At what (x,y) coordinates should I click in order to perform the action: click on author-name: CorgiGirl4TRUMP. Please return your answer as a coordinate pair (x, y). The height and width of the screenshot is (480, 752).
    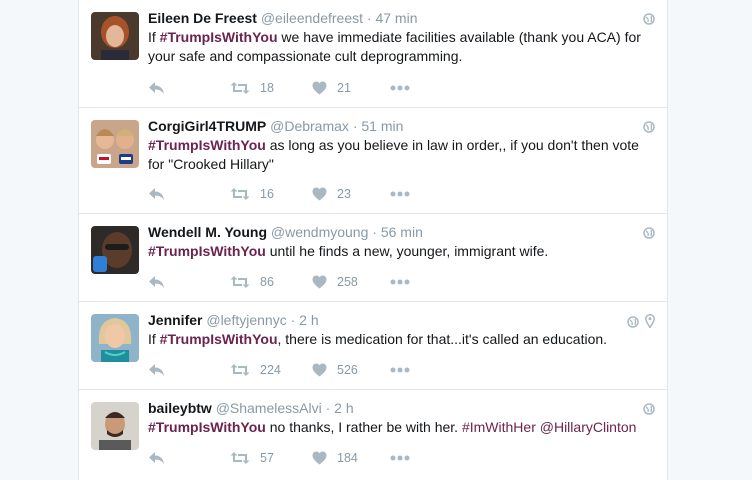
    Looking at the image, I should click on (207, 126).